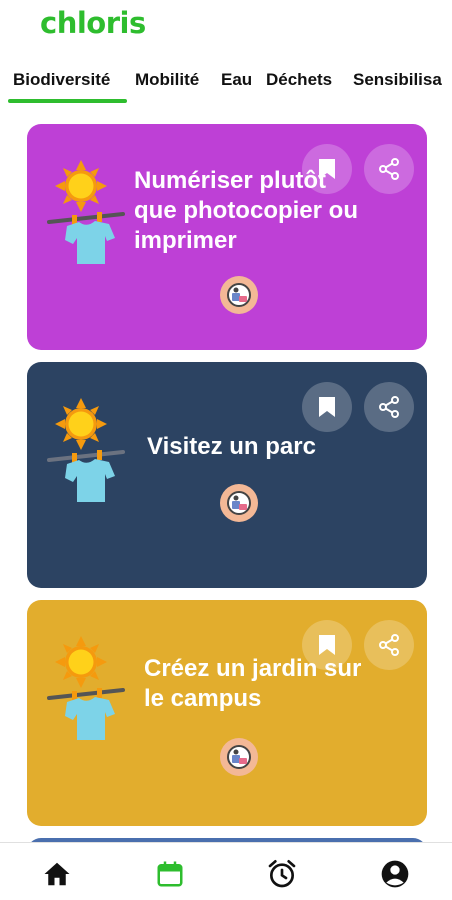 This screenshot has width=452, height=900. I want to click on card-title: Visitez un parc, so click(231, 446).